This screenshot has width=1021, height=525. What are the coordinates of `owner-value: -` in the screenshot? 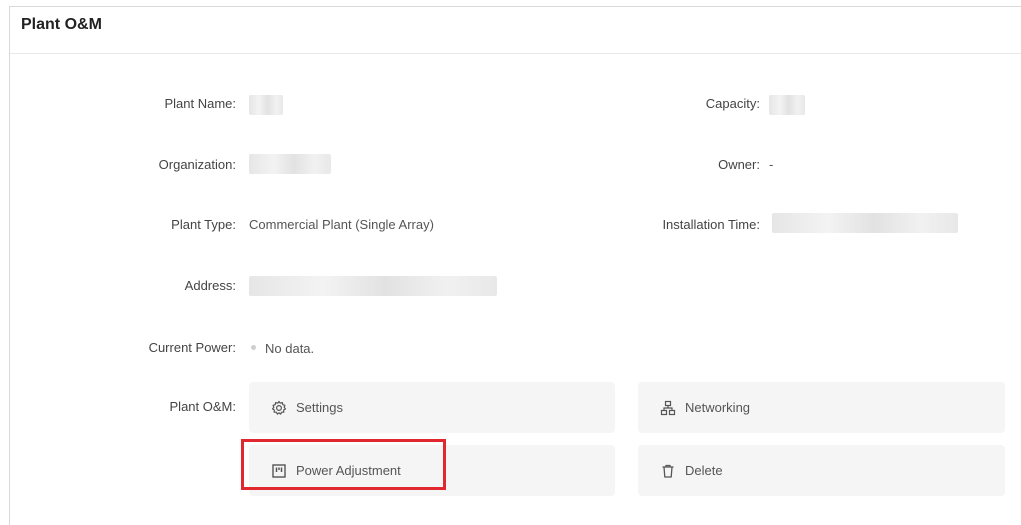 It's located at (771, 164).